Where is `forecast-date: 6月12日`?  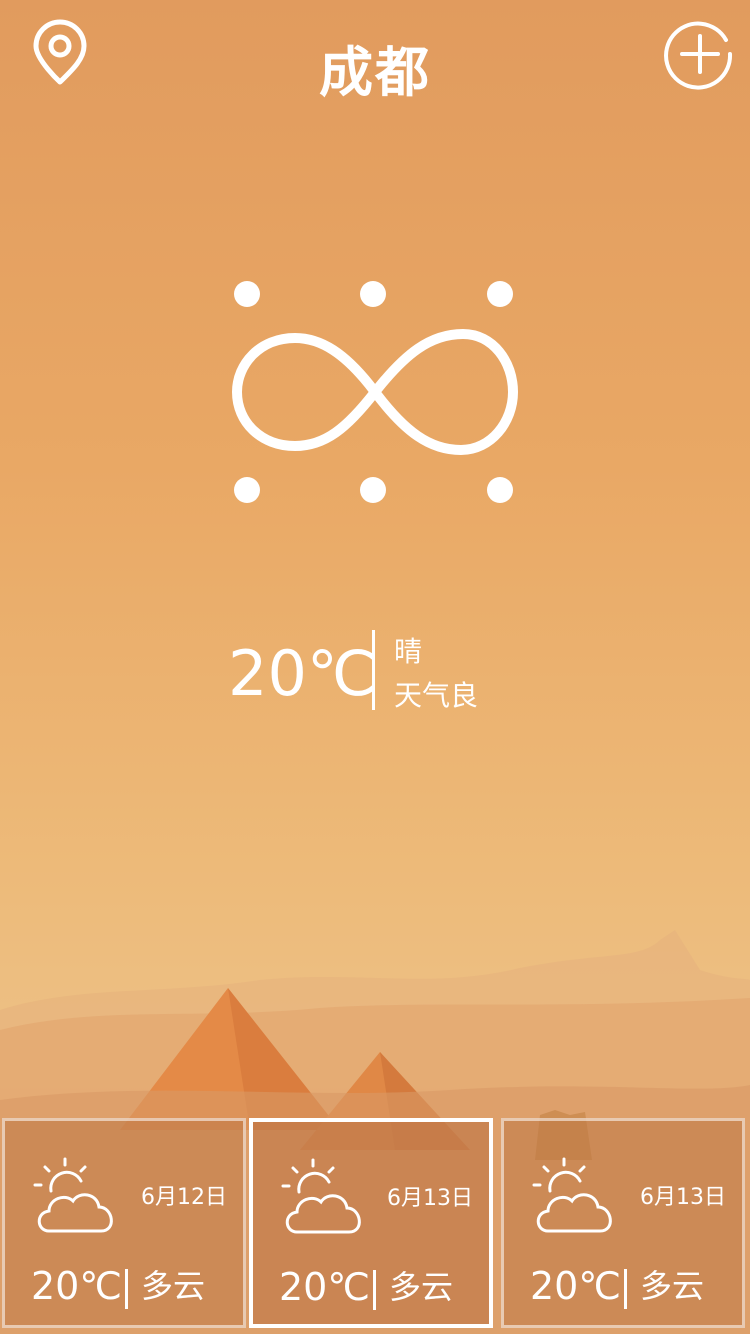 forecast-date: 6月12日 is located at coordinates (184, 1197).